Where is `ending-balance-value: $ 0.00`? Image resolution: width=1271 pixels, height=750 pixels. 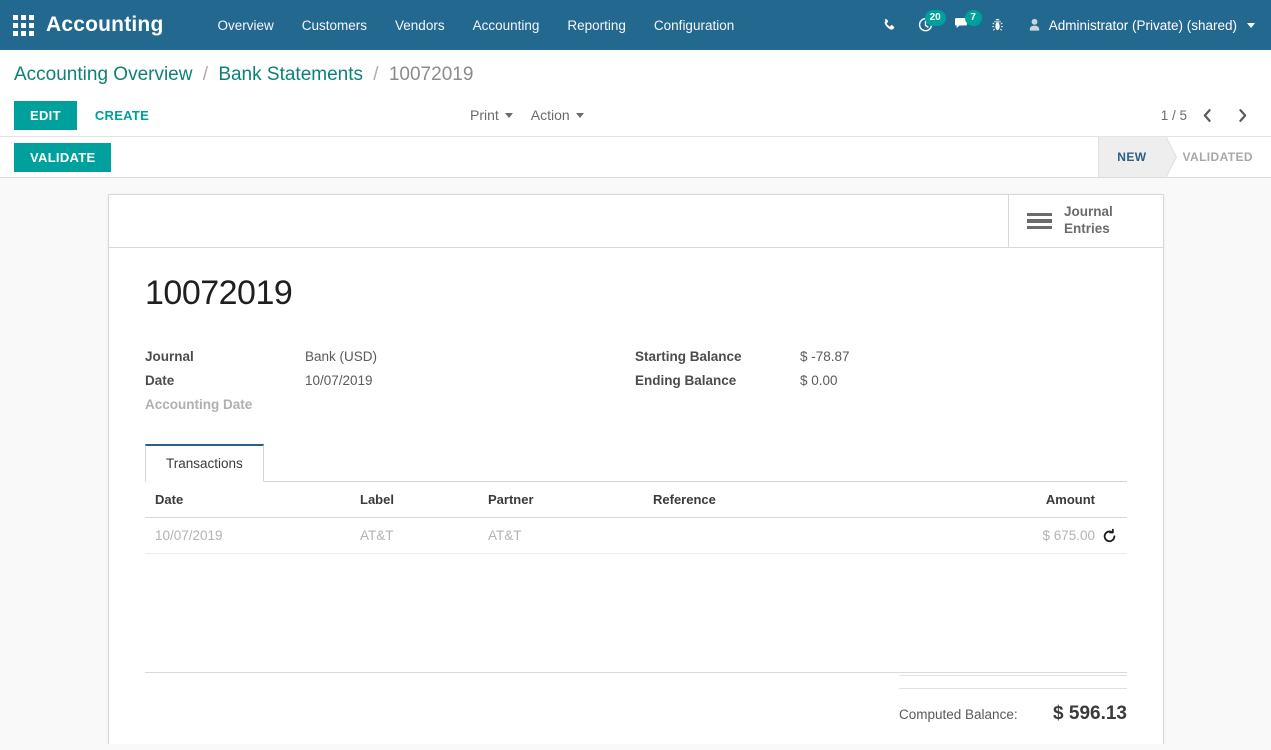
ending-balance-value: $ 0.00 is located at coordinates (819, 380).